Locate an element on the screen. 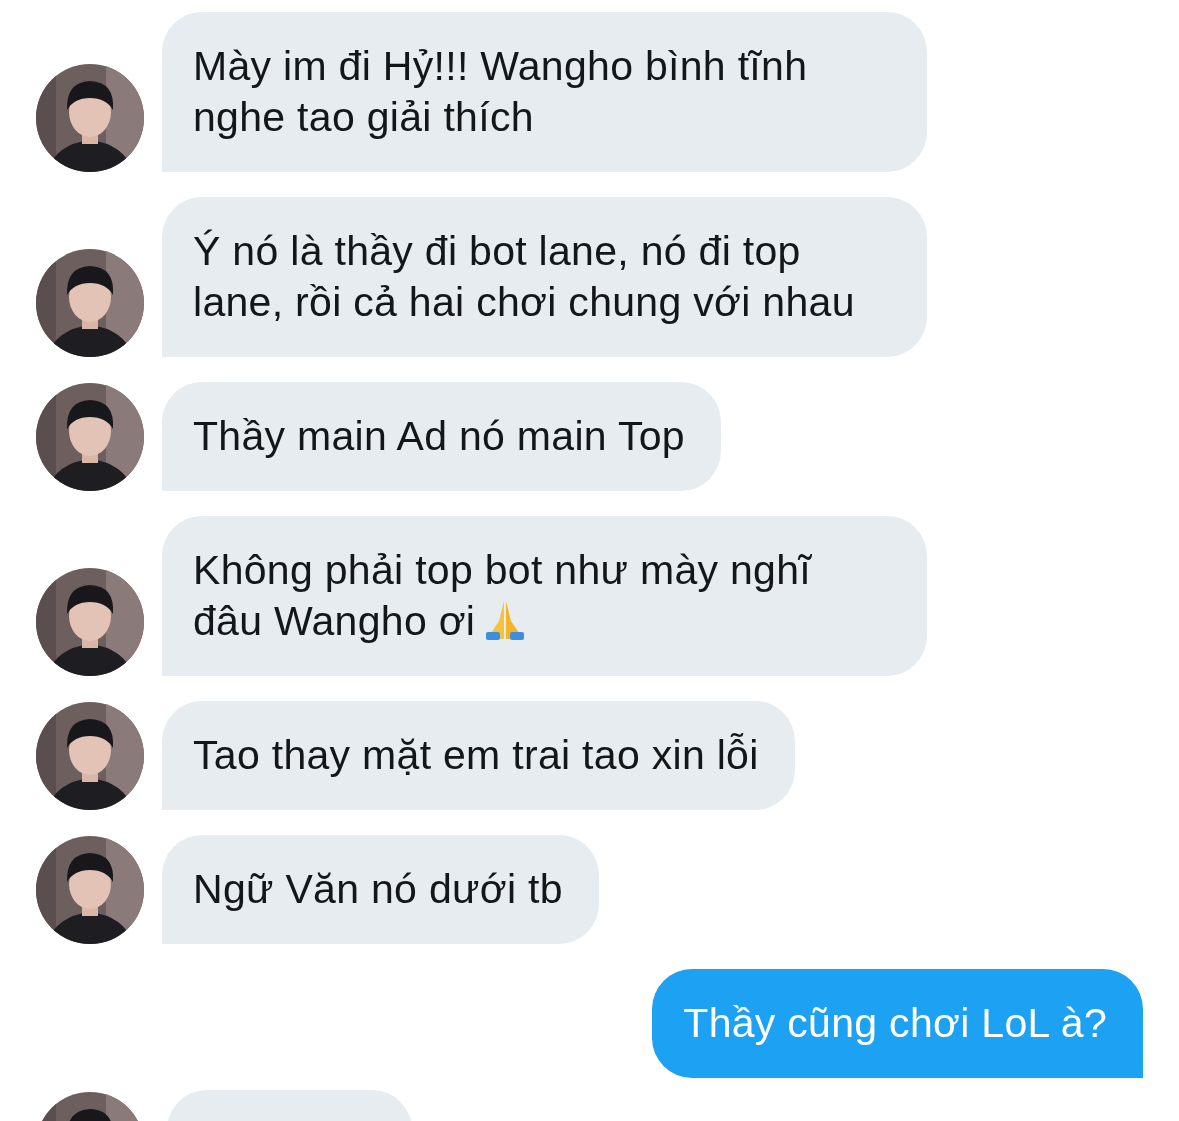  message-bubble: Thầy main Ad nó main Top is located at coordinates (441, 436).